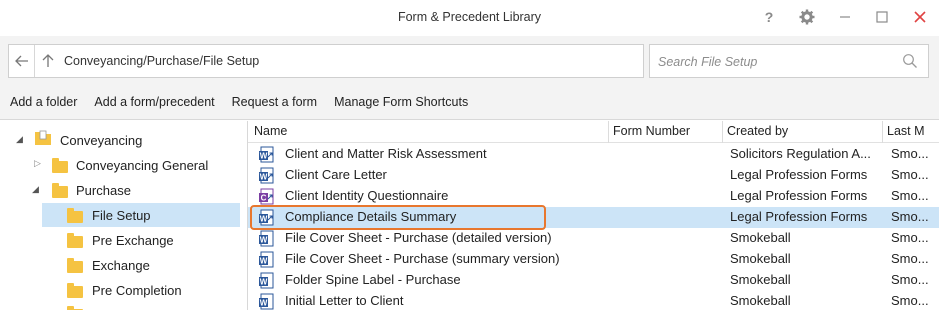 Image resolution: width=939 pixels, height=310 pixels. Describe the element at coordinates (137, 290) in the screenshot. I see `tree-item-pre-completion: Pre Completion` at that location.